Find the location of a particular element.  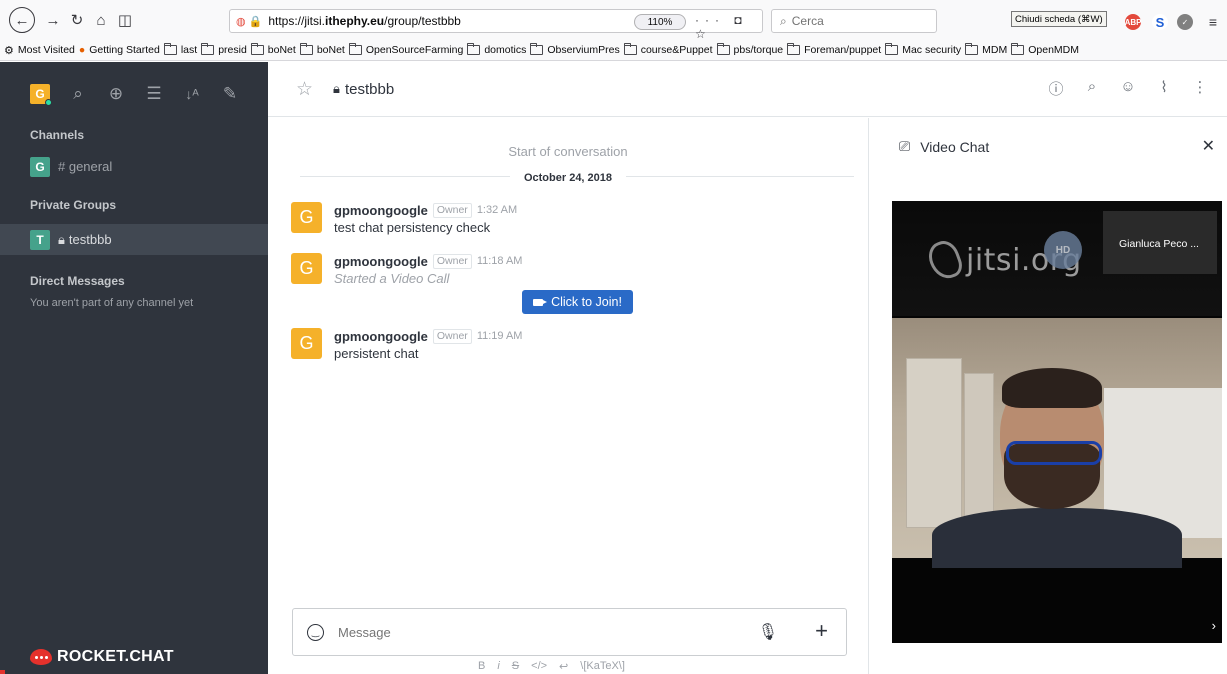

bookmark-item: OpenMDM is located at coordinates (1053, 50).